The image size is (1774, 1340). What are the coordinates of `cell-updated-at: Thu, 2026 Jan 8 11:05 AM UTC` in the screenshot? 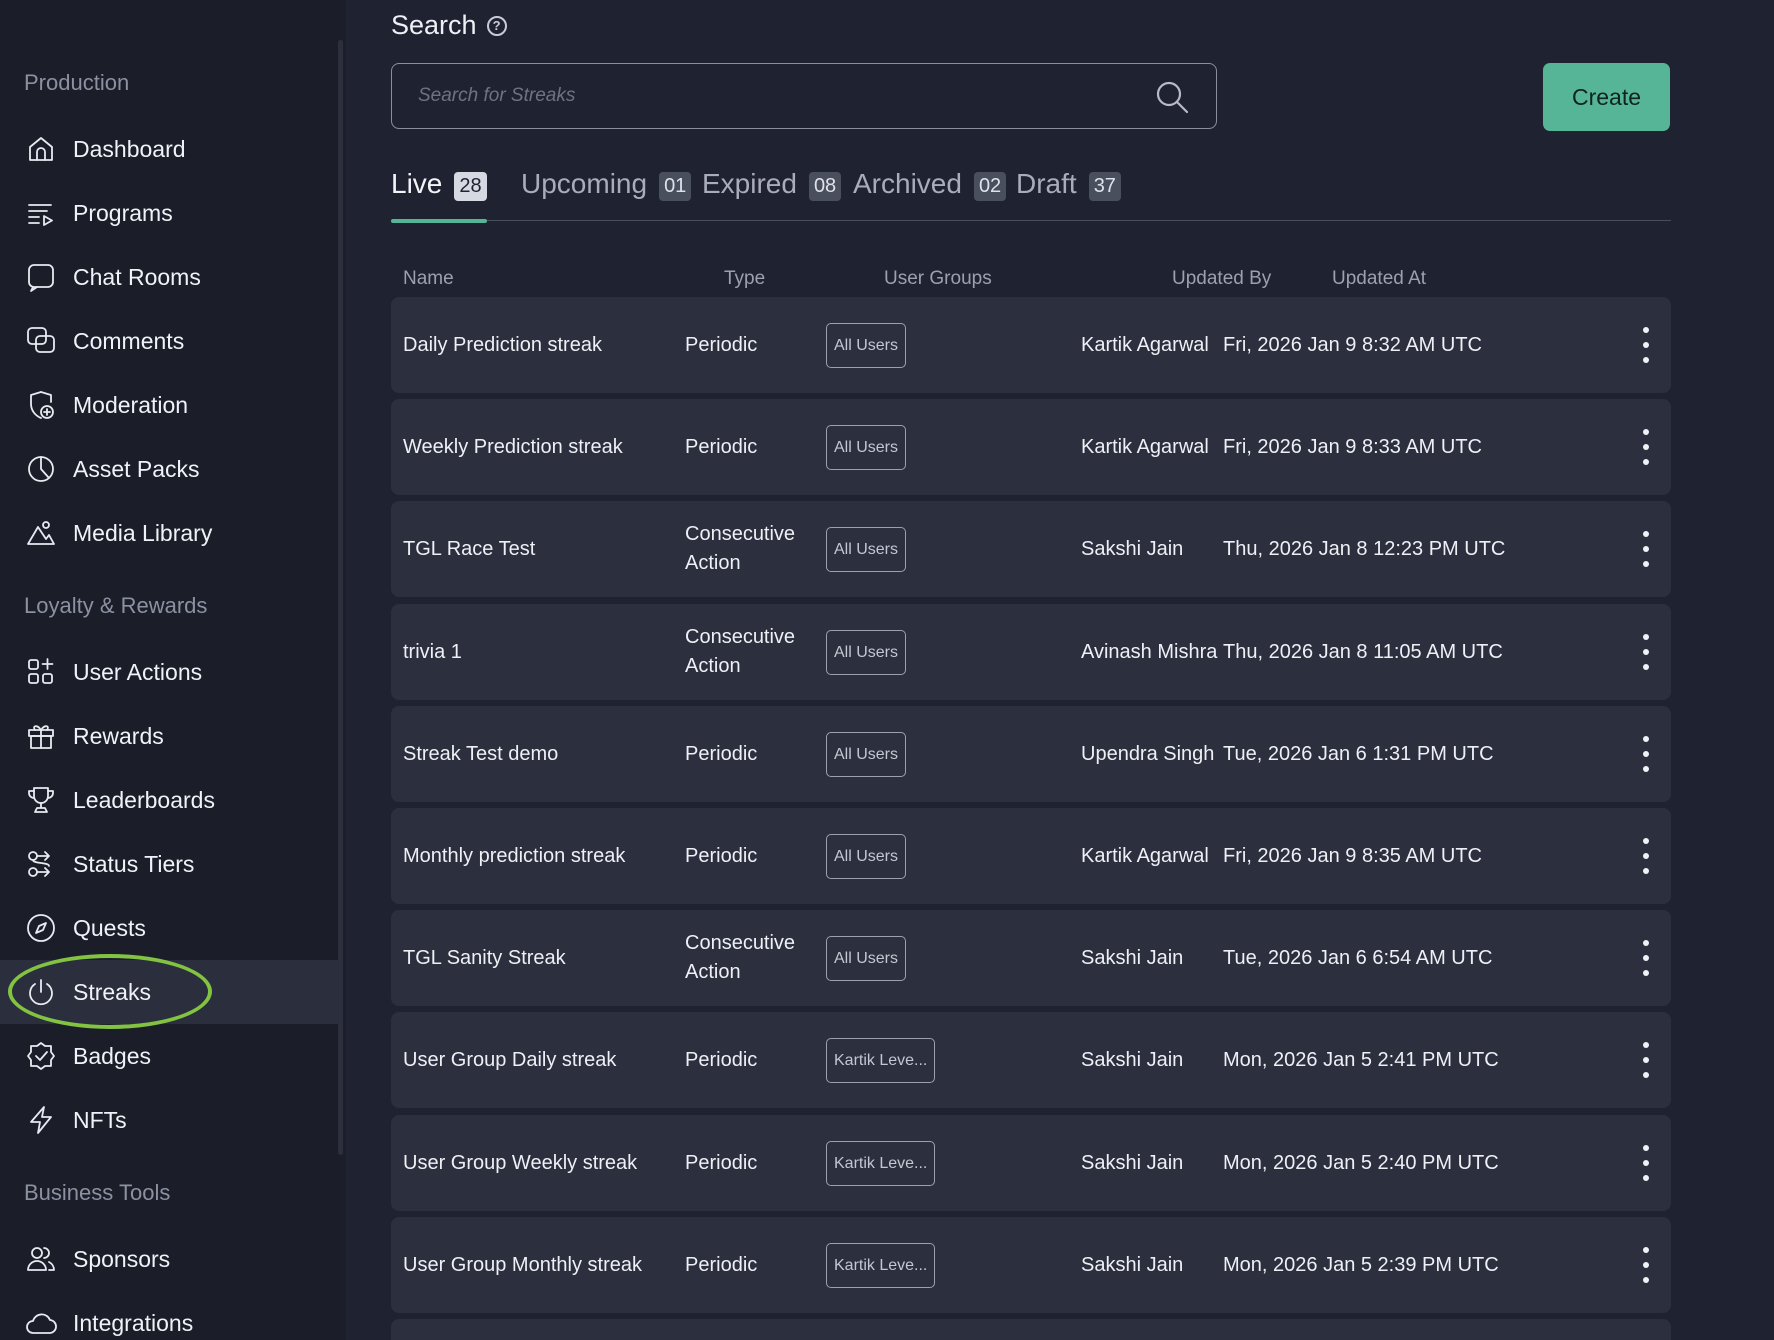 It's located at (1363, 651).